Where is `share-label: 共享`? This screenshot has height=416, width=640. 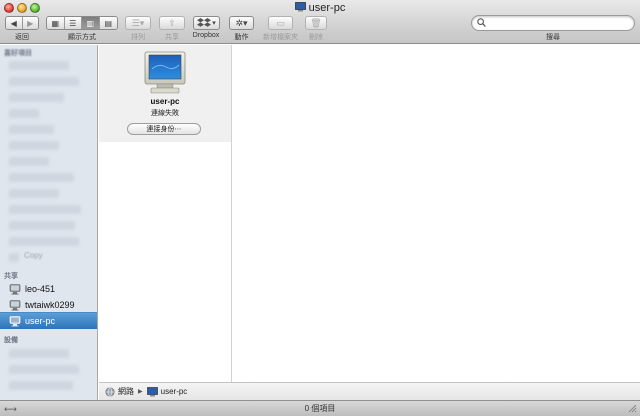 share-label: 共享 is located at coordinates (172, 37).